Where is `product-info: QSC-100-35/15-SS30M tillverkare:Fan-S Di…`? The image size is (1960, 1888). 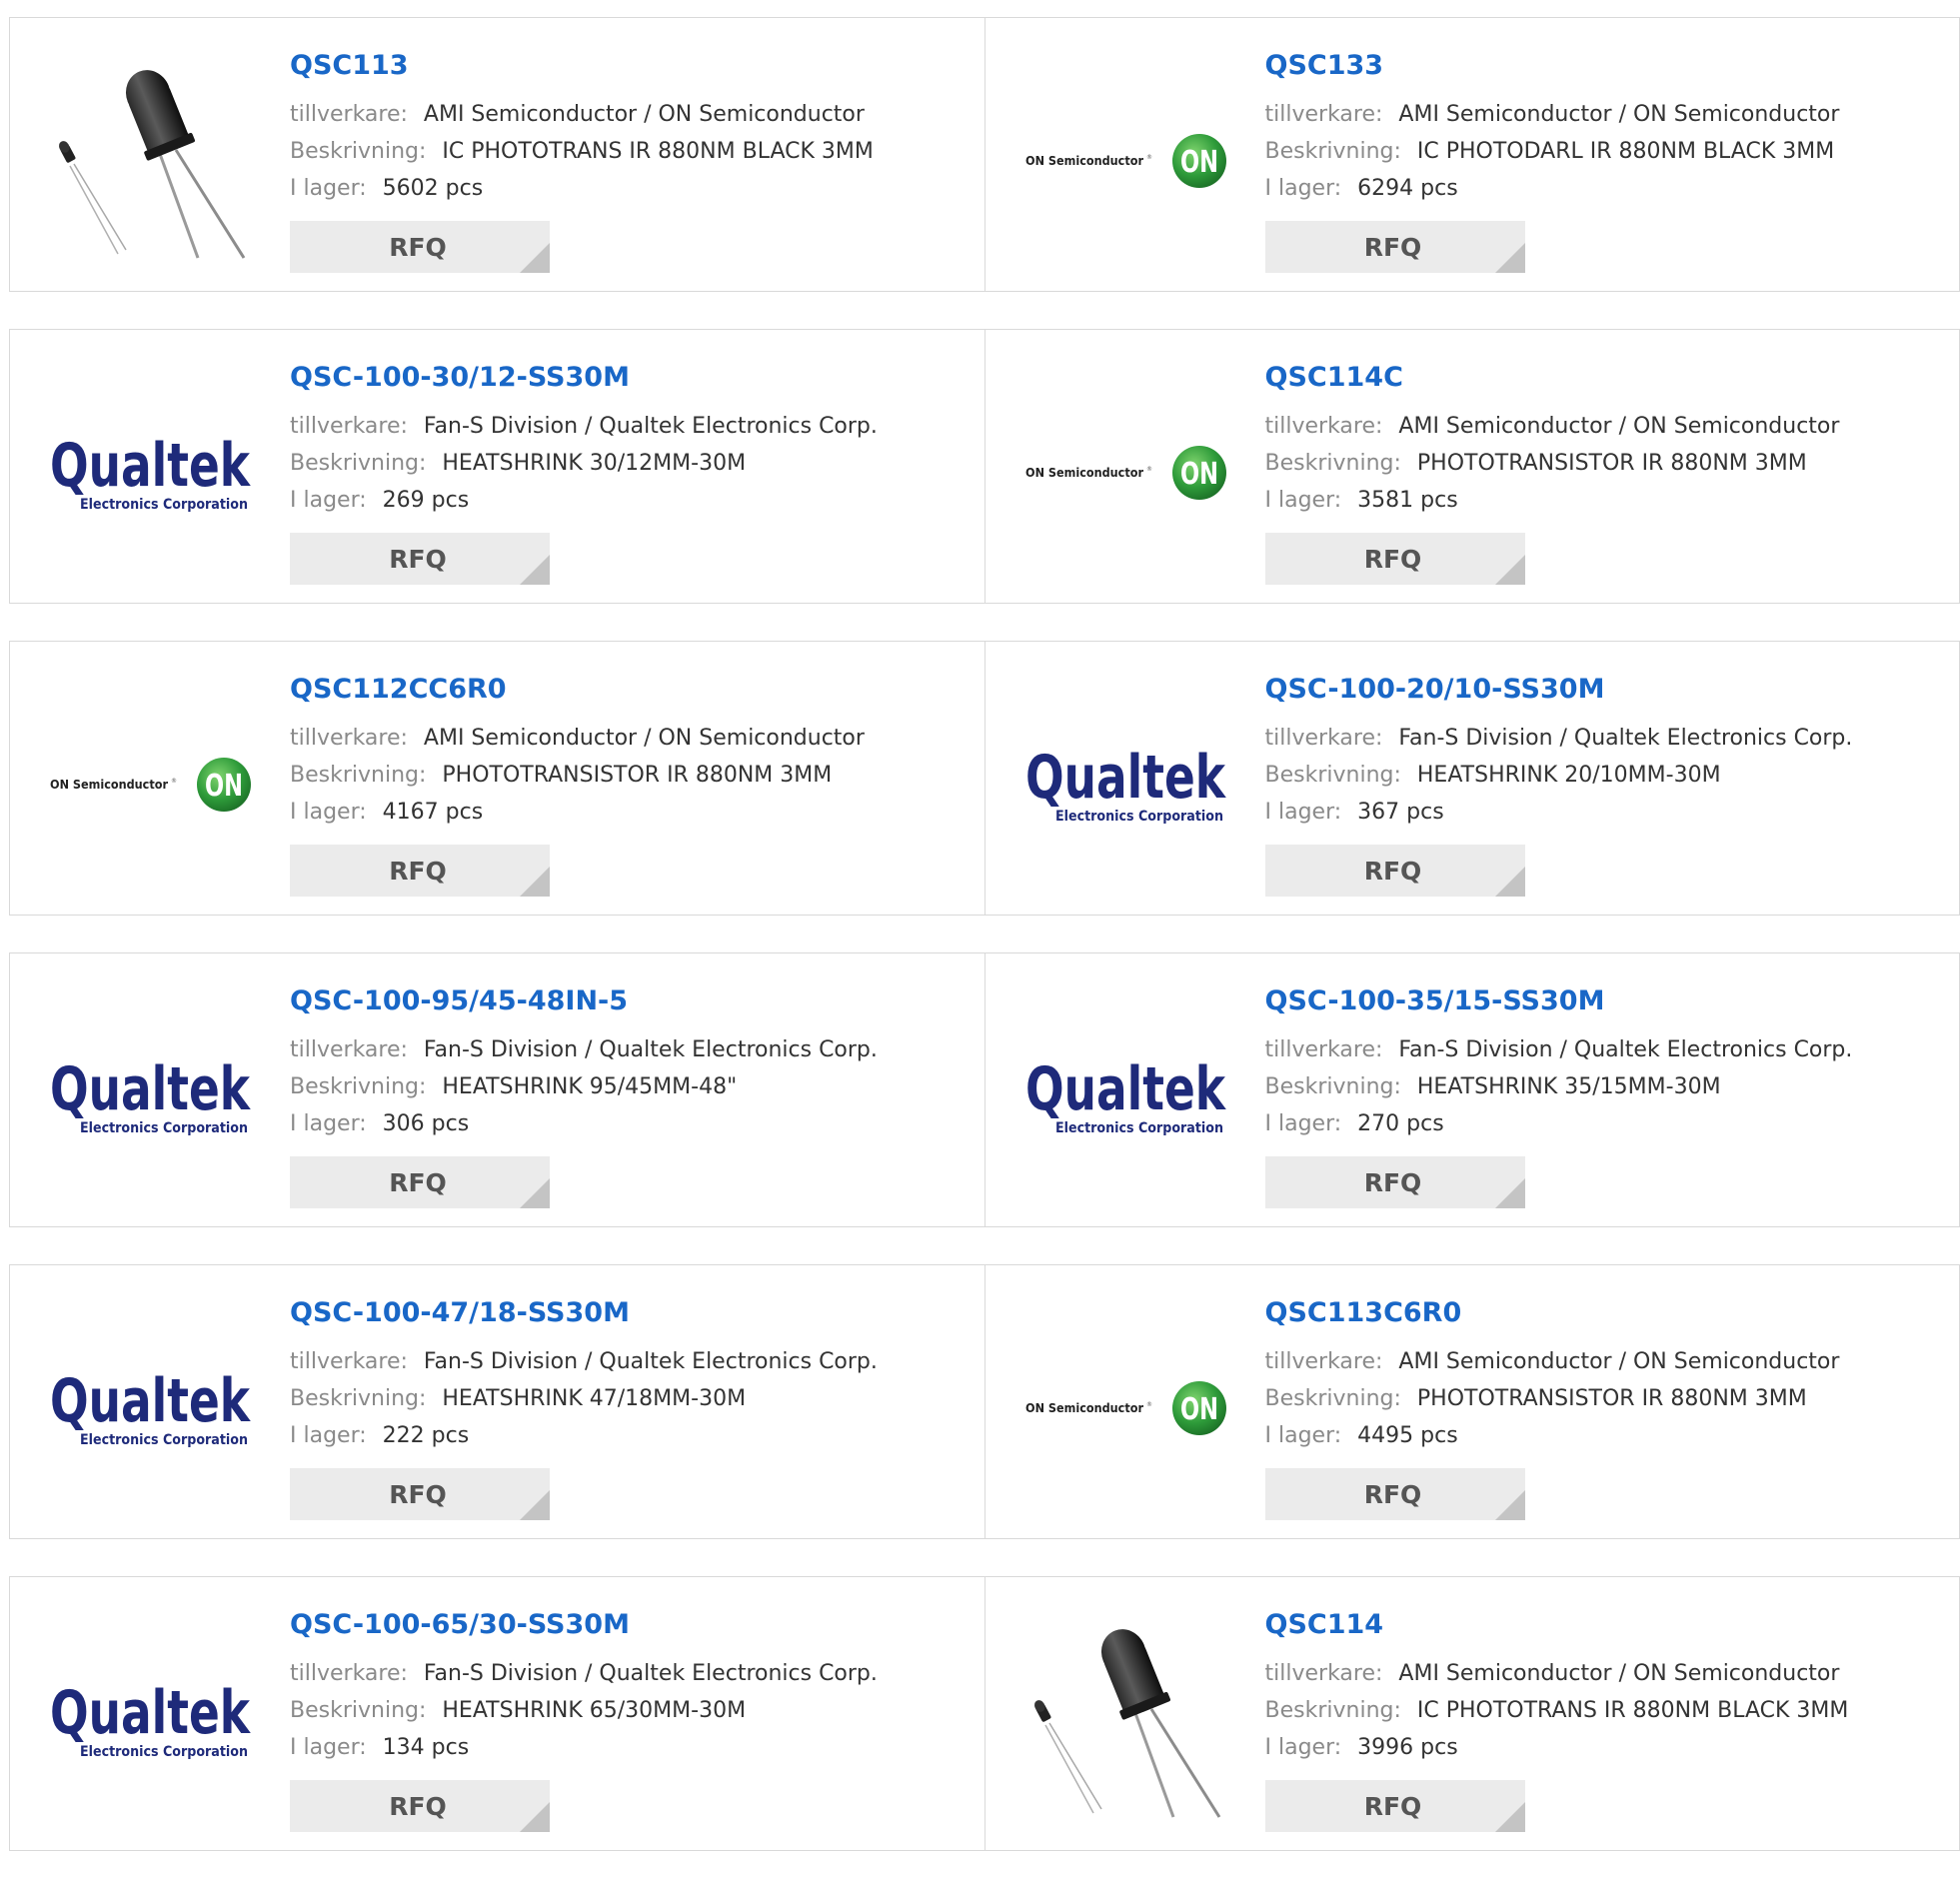
product-info: QSC-100-35/15-SS30M tillverkare:Fan-S Di… is located at coordinates (1605, 1095).